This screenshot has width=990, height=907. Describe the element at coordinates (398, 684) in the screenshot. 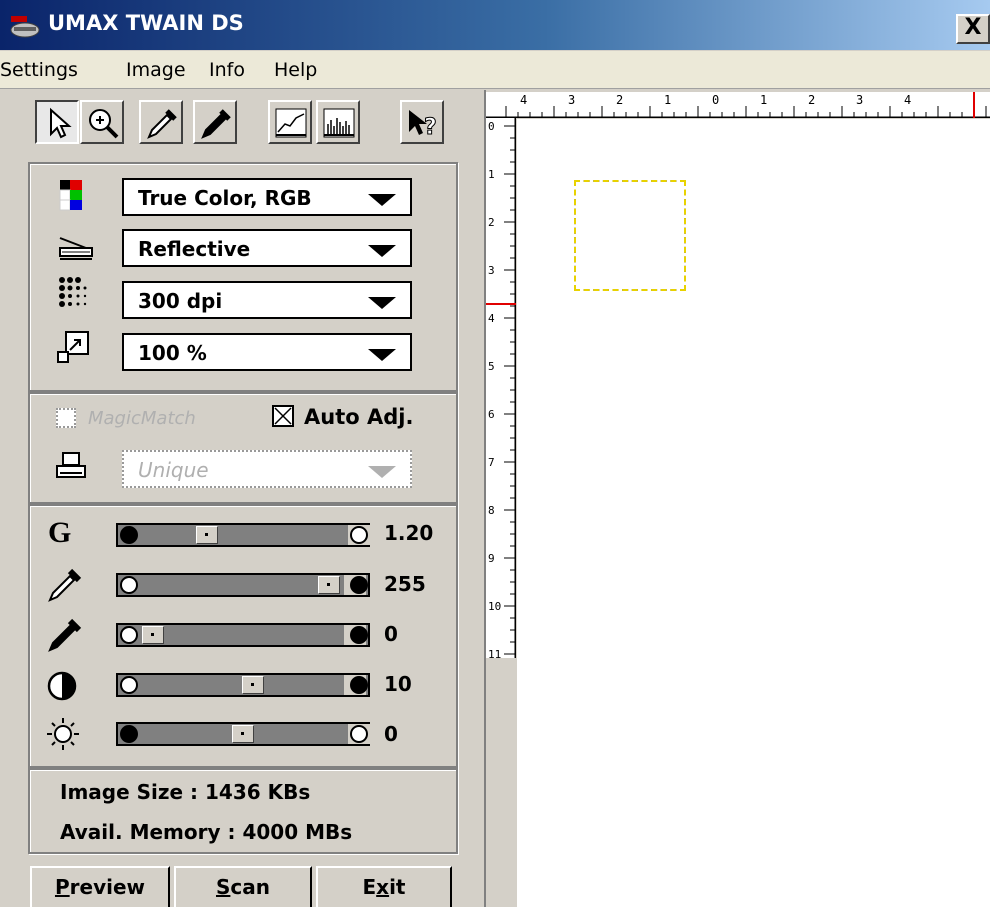

I see `contrast-value: 10` at that location.